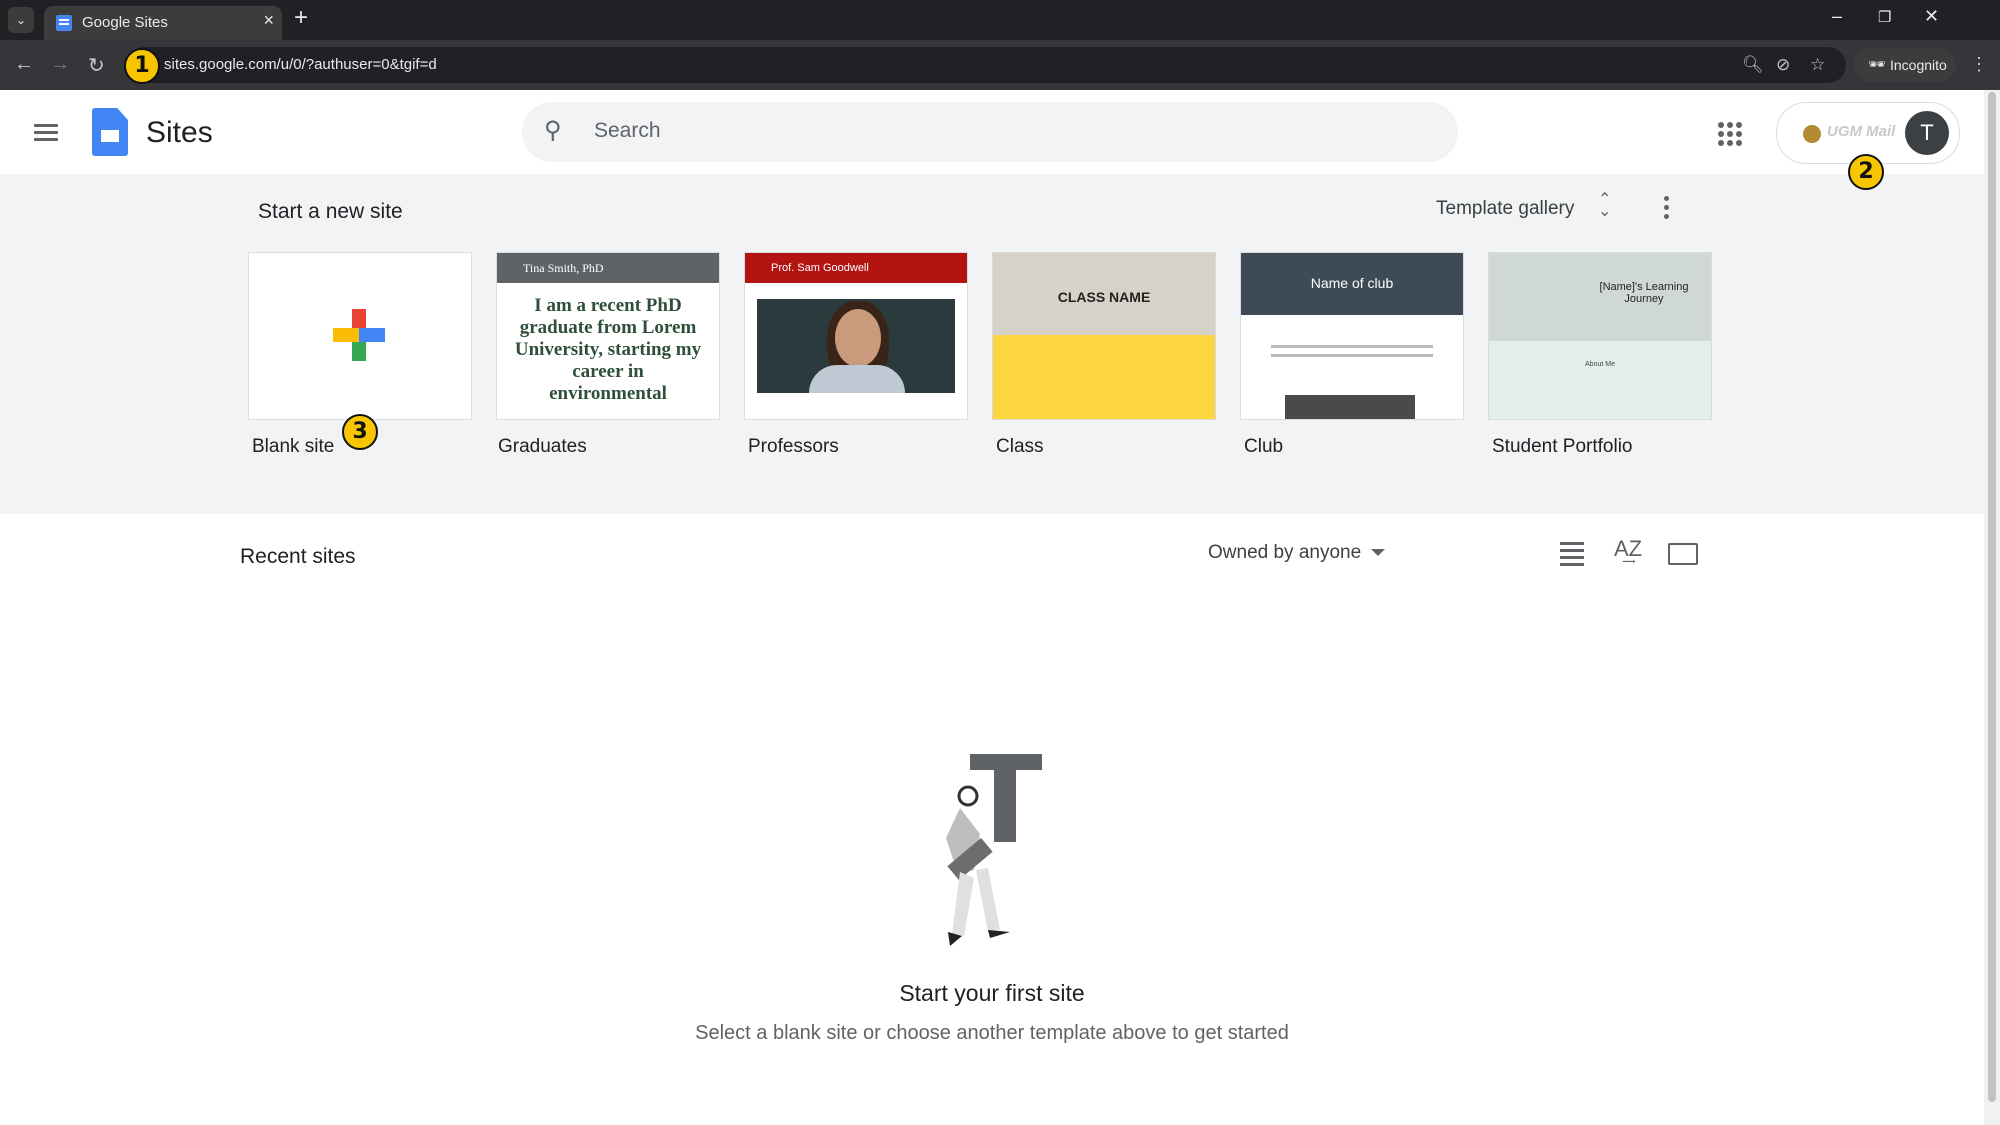 This screenshot has height=1125, width=2000. What do you see at coordinates (1600, 364) in the screenshot?
I see `preview-subtitle: About Me` at bounding box center [1600, 364].